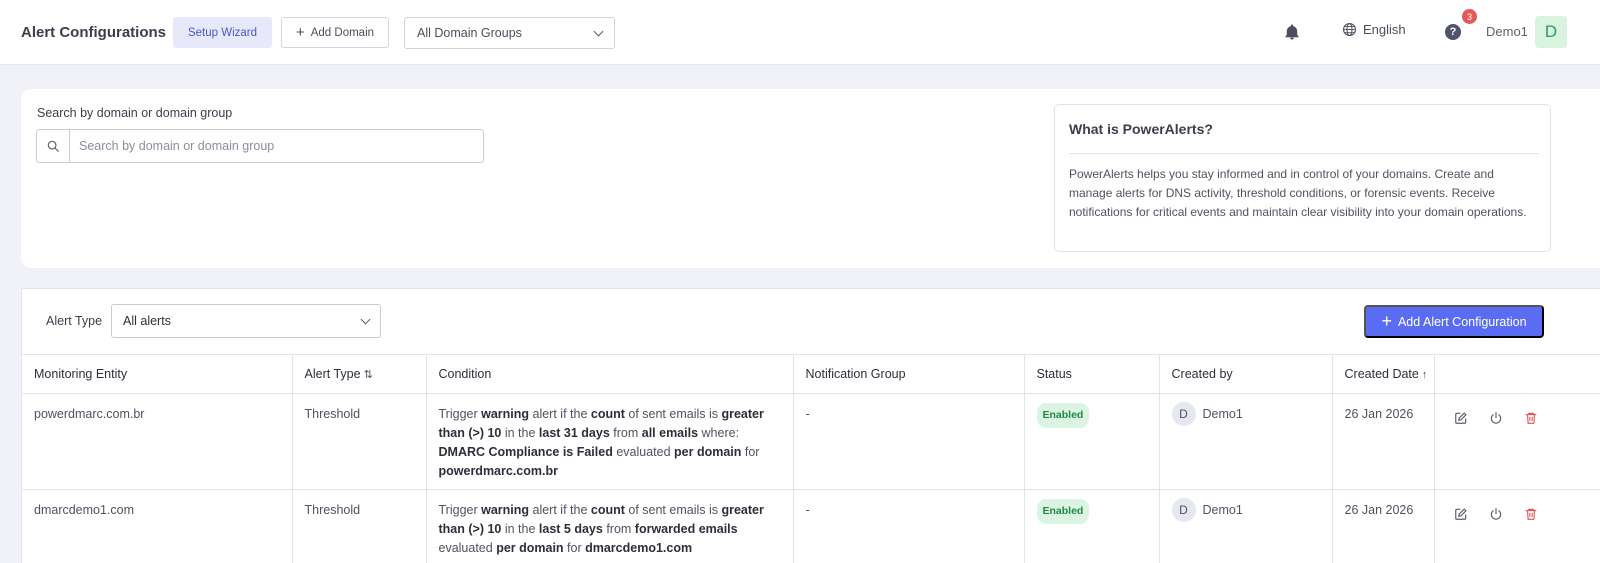 The width and height of the screenshot is (1600, 563). I want to click on alert-type-select: All alerts, so click(246, 321).